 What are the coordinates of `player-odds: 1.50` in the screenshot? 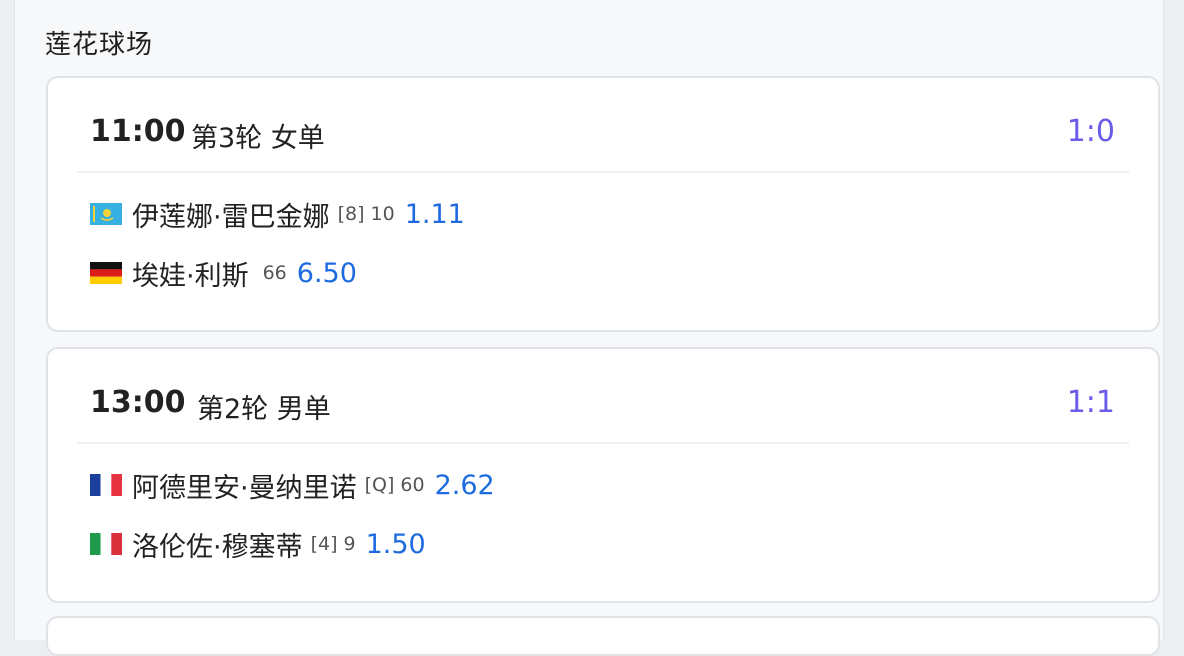 It's located at (396, 544).